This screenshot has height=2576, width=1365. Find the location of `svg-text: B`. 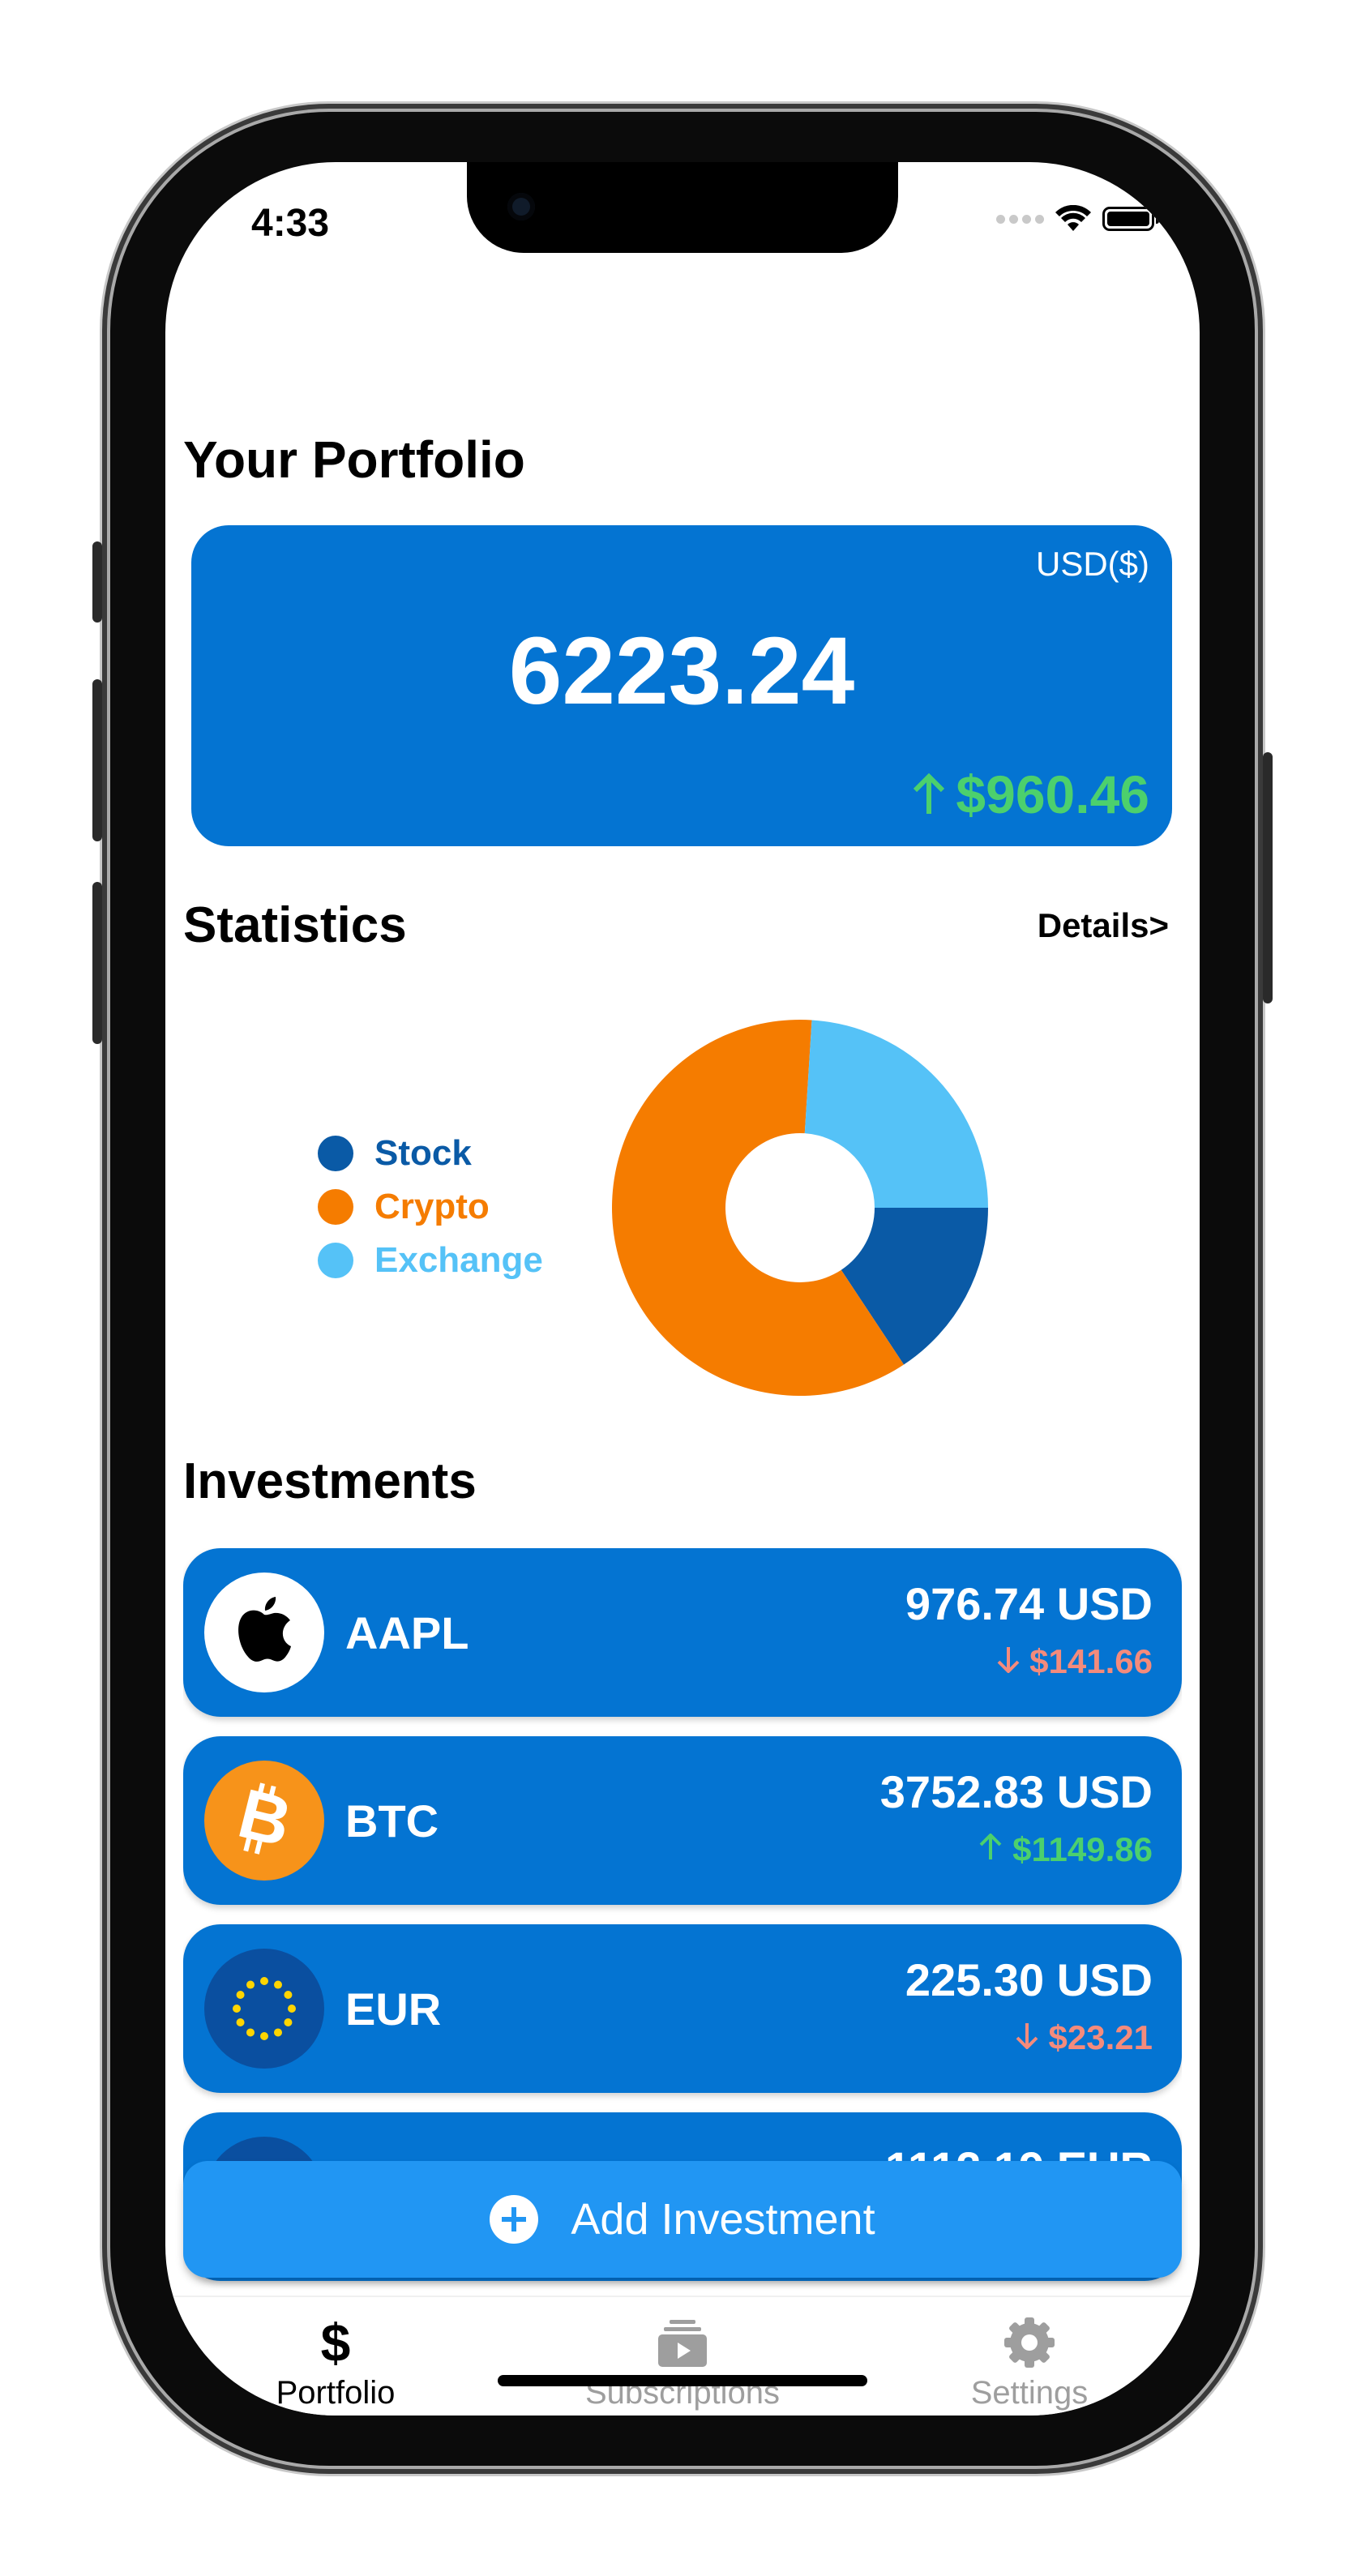

svg-text: B is located at coordinates (264, 1818).